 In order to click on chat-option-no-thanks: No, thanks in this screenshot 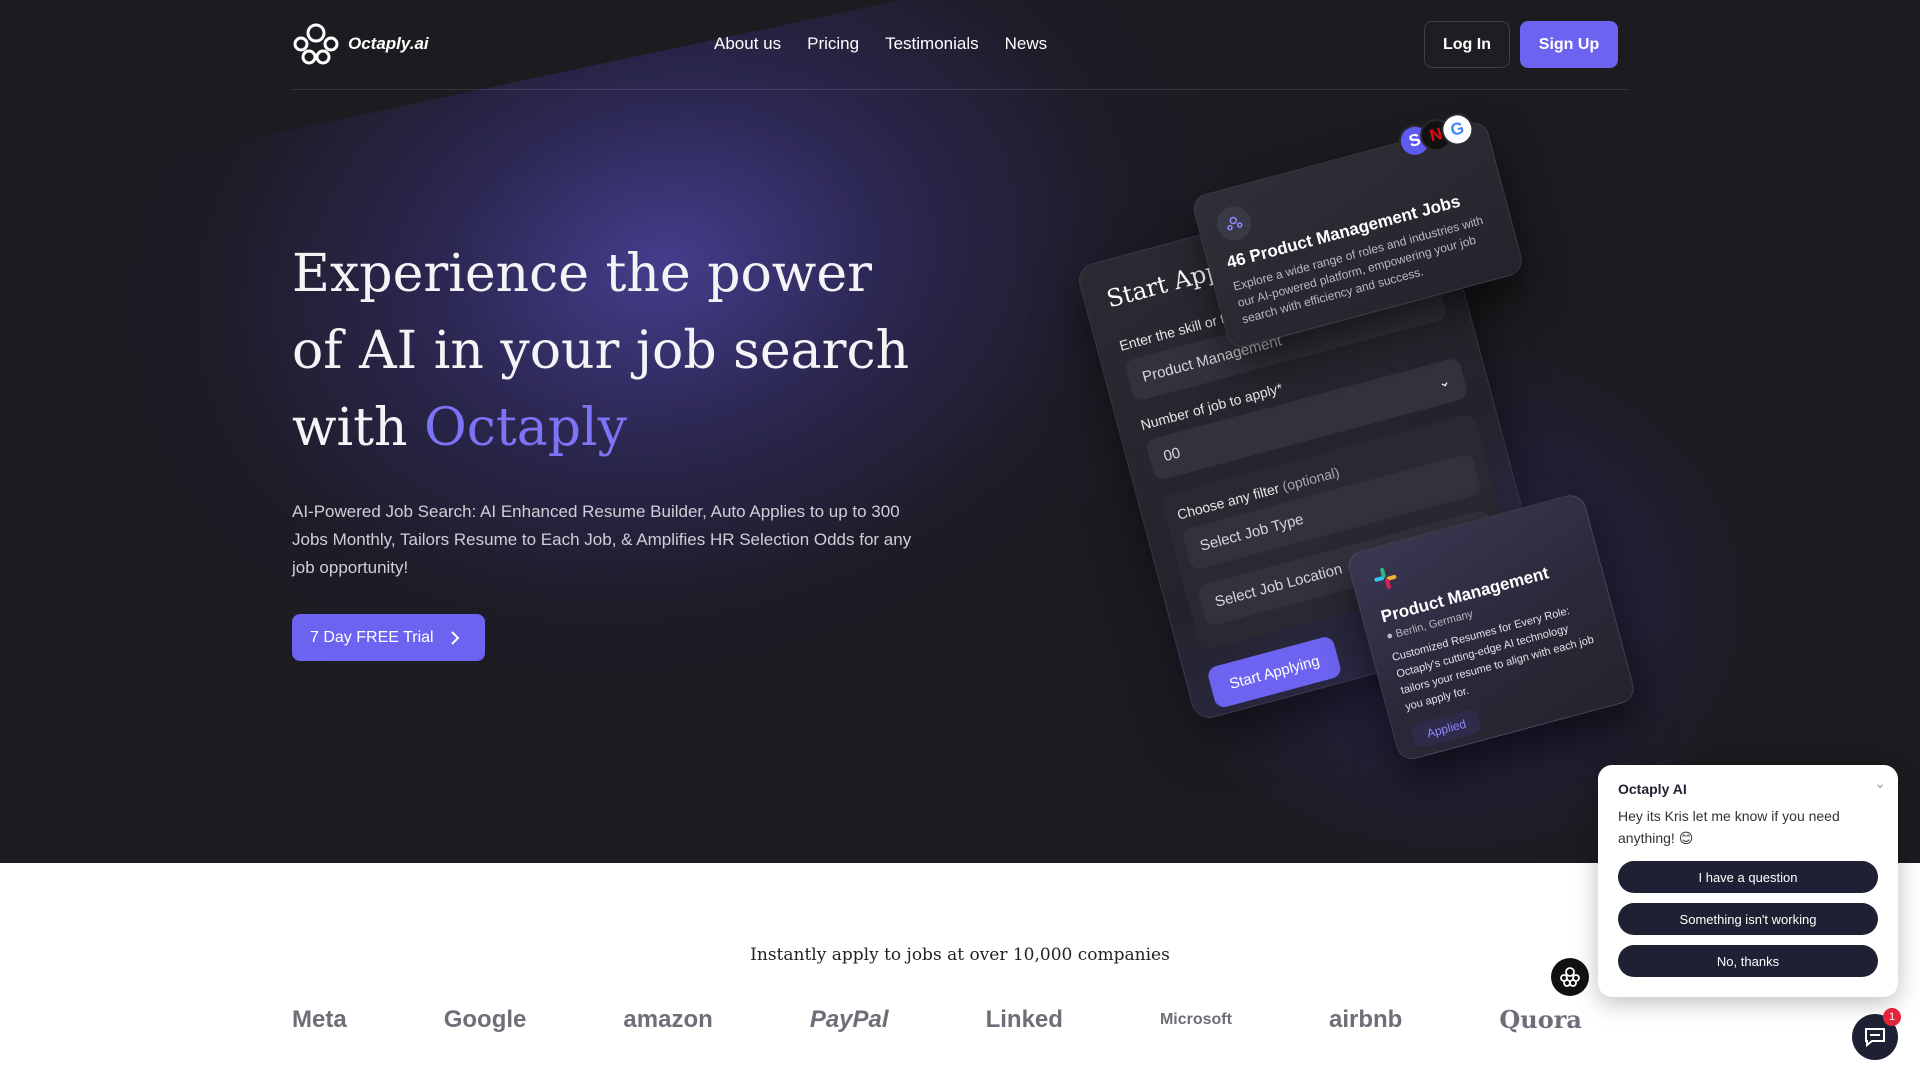, I will do `click(1748, 961)`.